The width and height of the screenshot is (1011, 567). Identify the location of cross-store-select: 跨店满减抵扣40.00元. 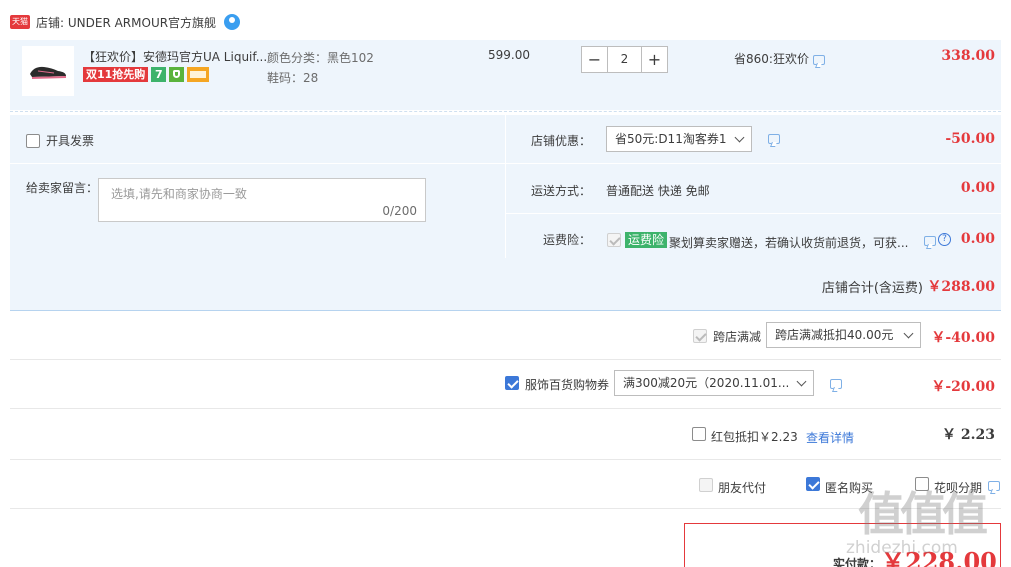
(843, 335).